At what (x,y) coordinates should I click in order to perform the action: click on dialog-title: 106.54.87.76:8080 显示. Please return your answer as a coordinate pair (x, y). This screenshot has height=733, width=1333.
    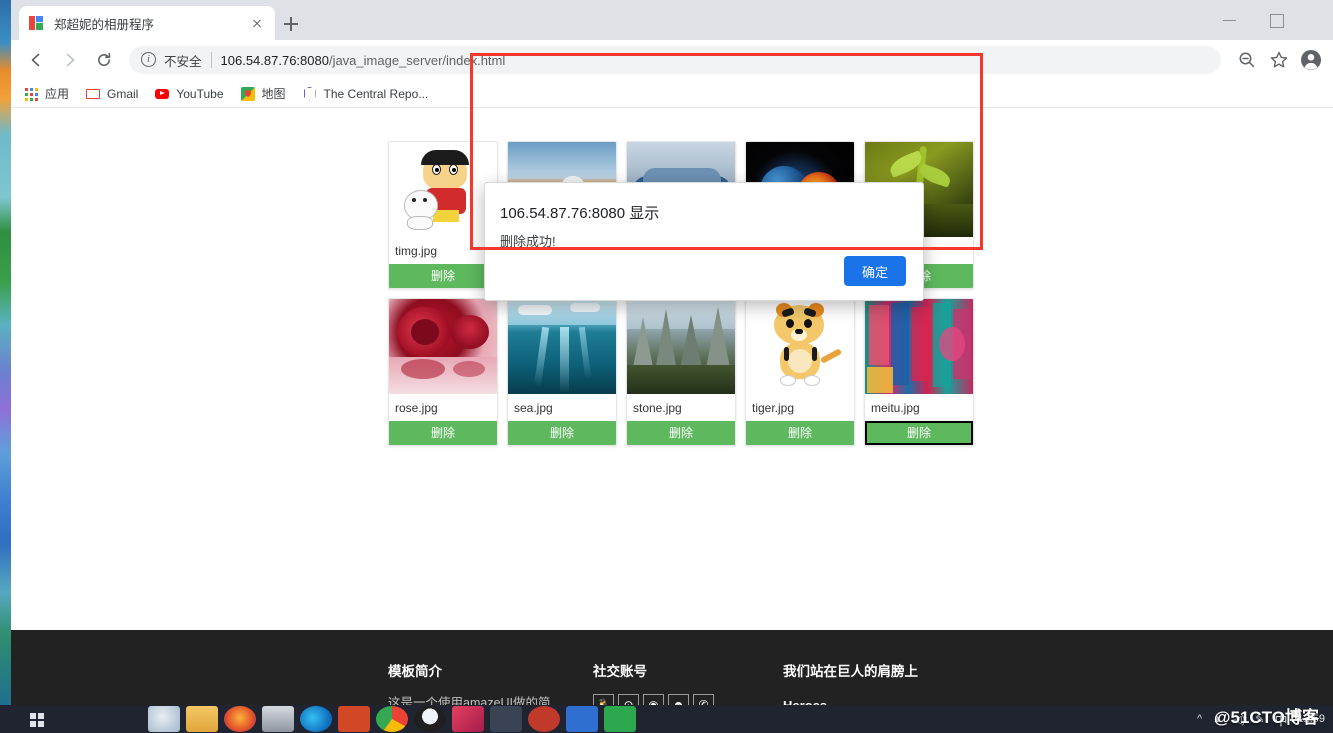
    Looking at the image, I should click on (580, 213).